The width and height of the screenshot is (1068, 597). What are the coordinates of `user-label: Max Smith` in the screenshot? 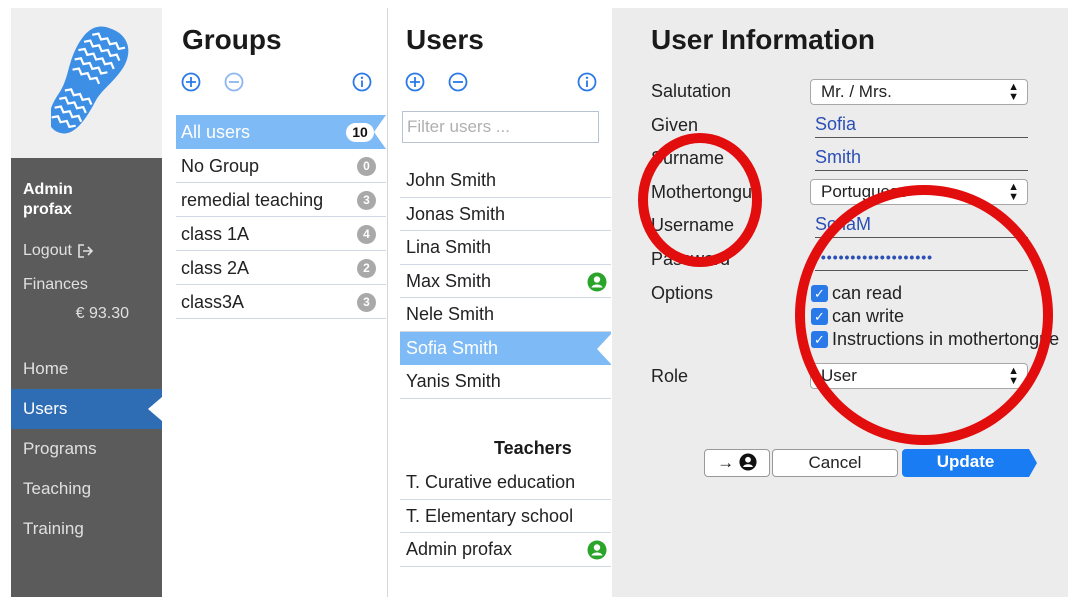 It's located at (449, 280).